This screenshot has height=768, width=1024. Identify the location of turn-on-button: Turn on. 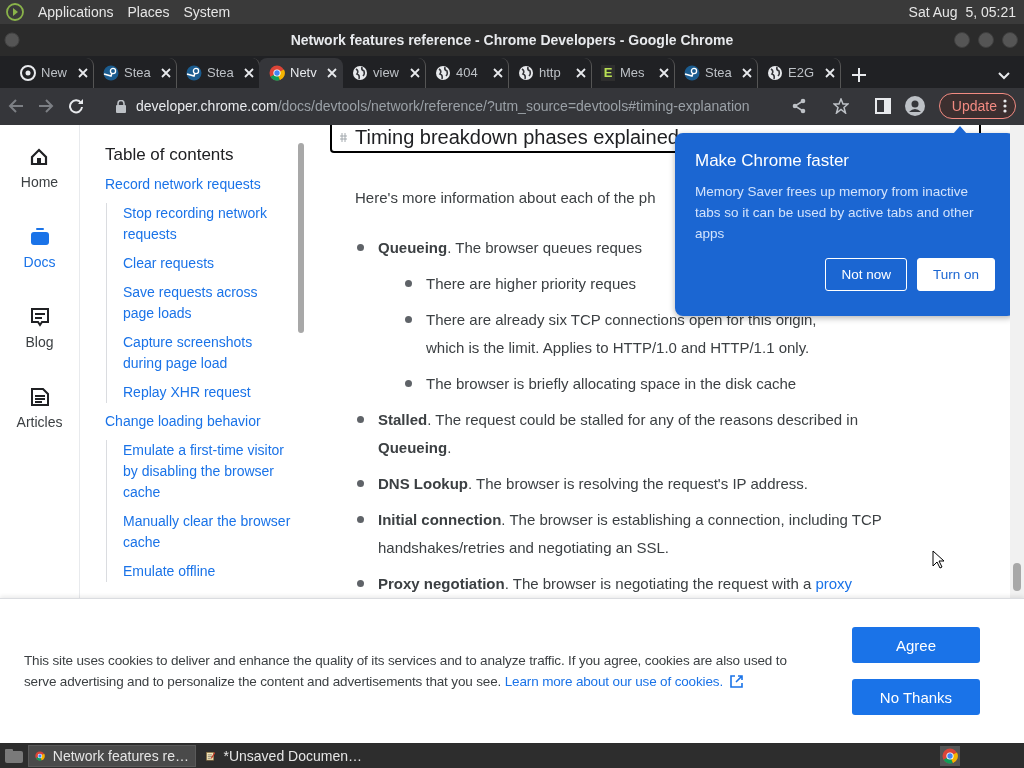
(955, 274).